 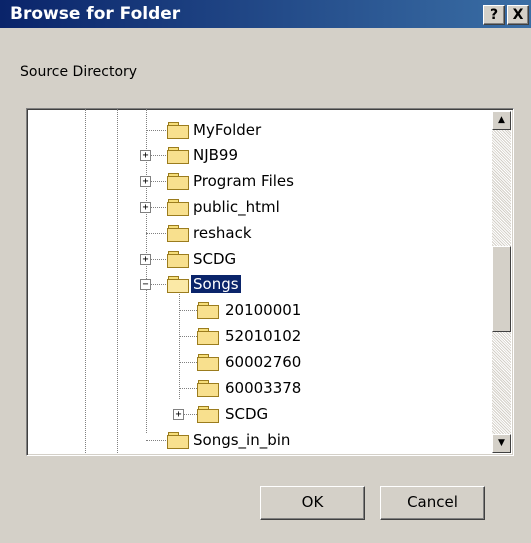 What do you see at coordinates (79, 72) in the screenshot?
I see `source-directory-label: Source Directory` at bounding box center [79, 72].